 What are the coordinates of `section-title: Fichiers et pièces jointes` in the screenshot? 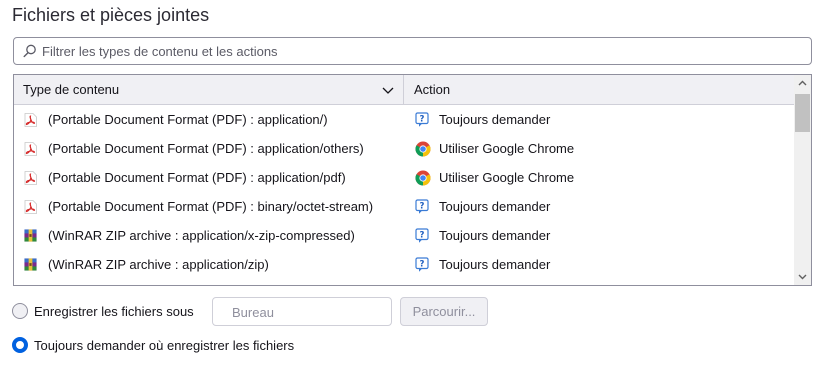 It's located at (111, 15).